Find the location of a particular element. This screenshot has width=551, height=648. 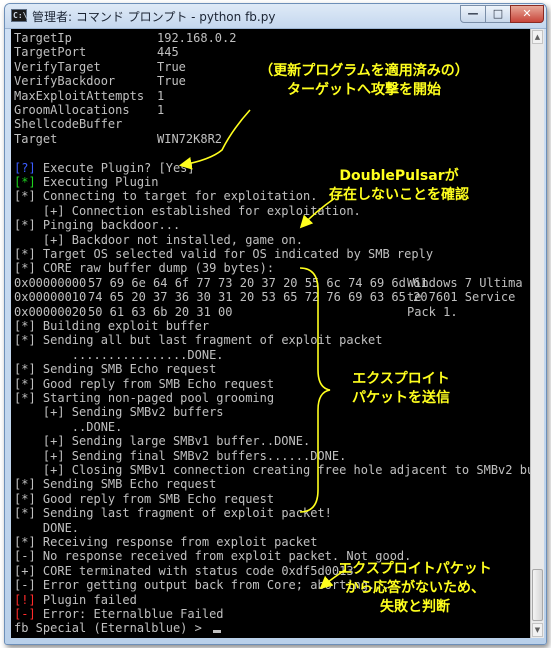

log-line: [-] Error: Eternalblue Failed is located at coordinates (119, 614).